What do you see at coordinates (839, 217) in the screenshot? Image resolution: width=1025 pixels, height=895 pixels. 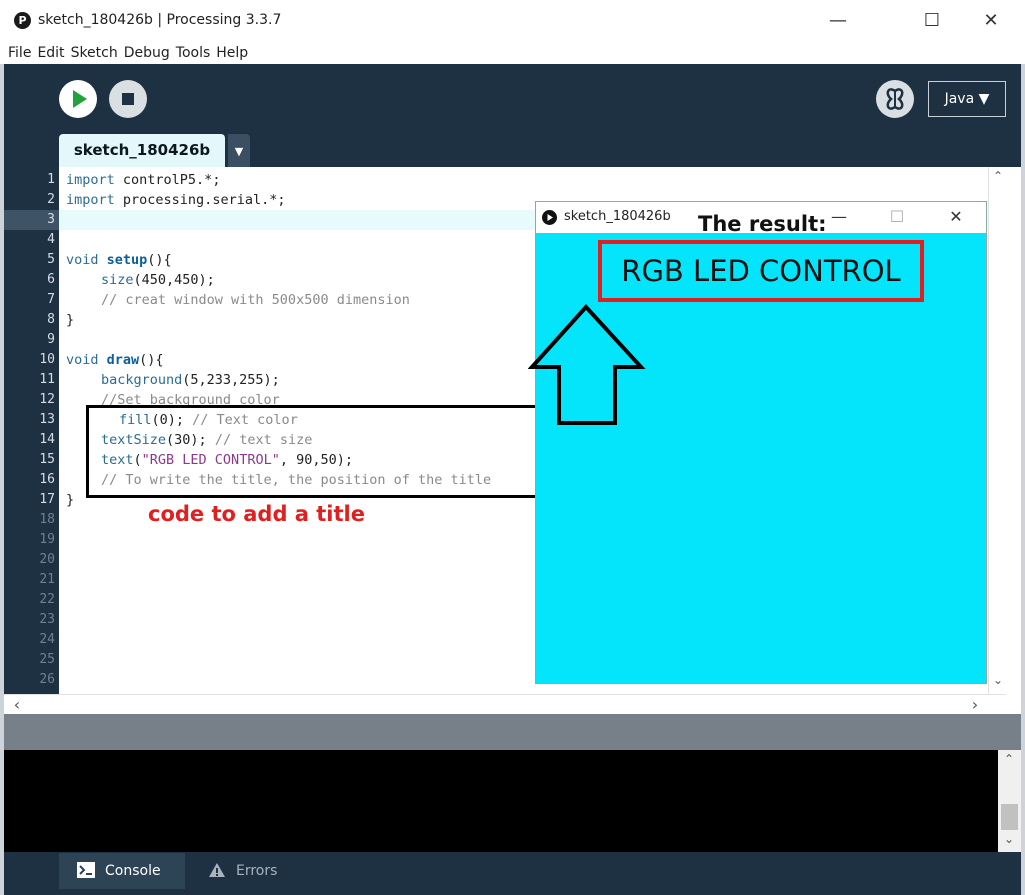 I see `sketch-minimize-button: —` at bounding box center [839, 217].